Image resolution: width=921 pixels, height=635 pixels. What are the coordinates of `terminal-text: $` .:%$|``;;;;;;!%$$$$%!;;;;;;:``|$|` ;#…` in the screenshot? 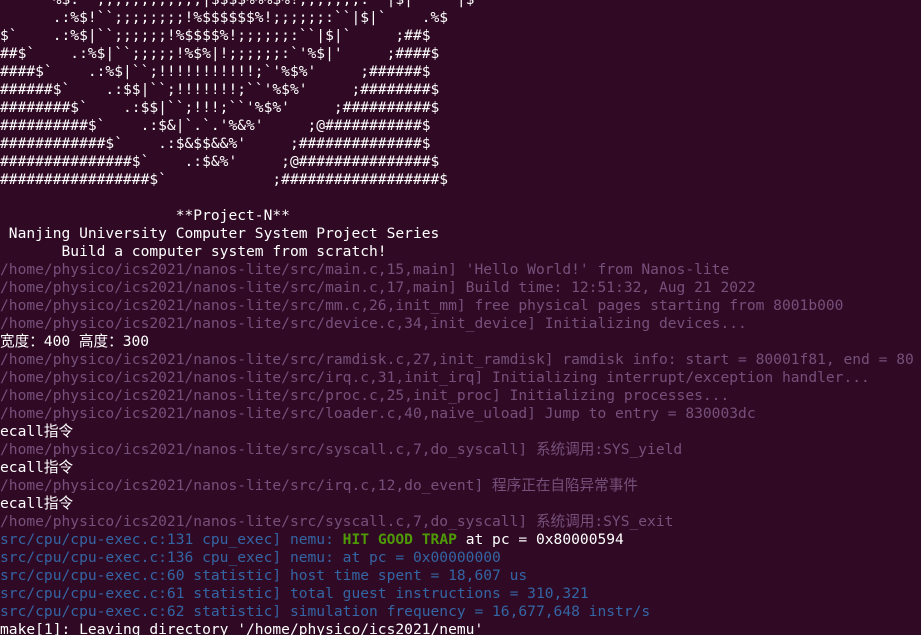 It's located at (215, 35).